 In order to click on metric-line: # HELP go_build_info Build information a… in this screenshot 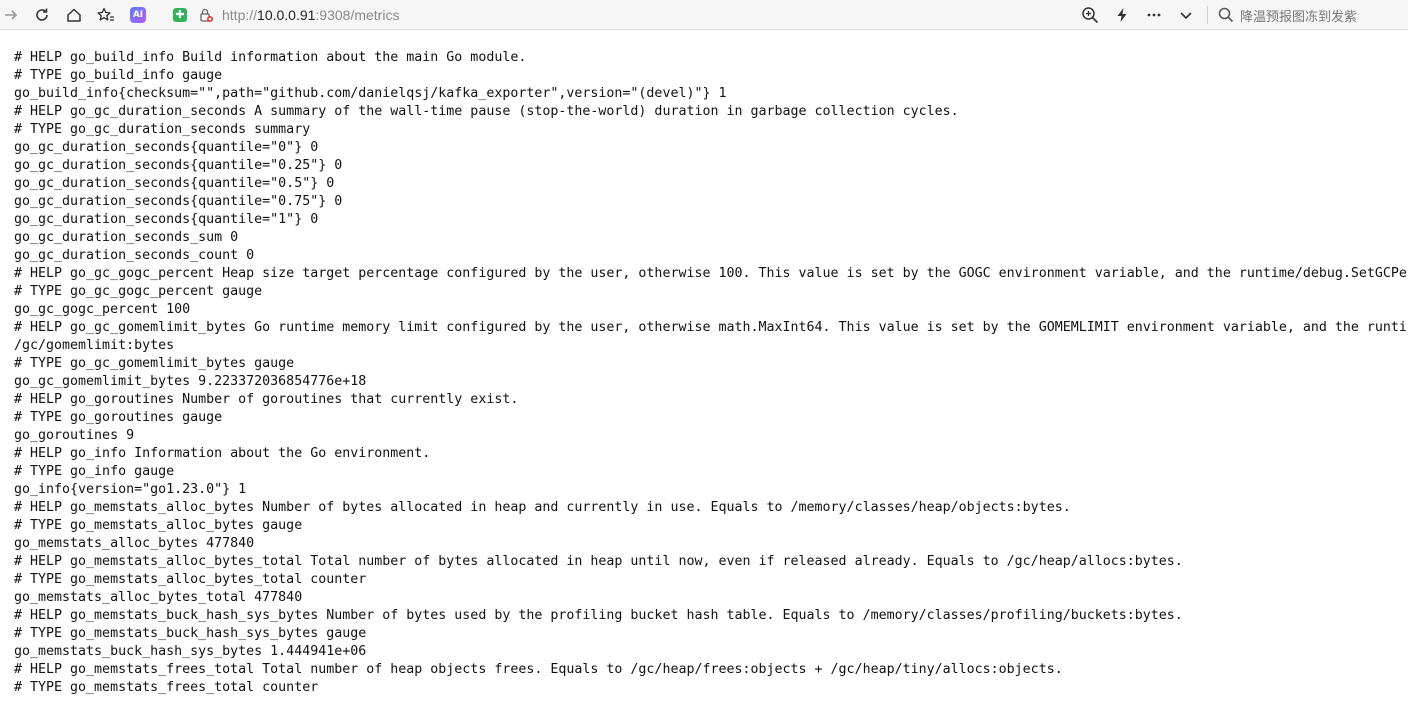, I will do `click(270, 57)`.